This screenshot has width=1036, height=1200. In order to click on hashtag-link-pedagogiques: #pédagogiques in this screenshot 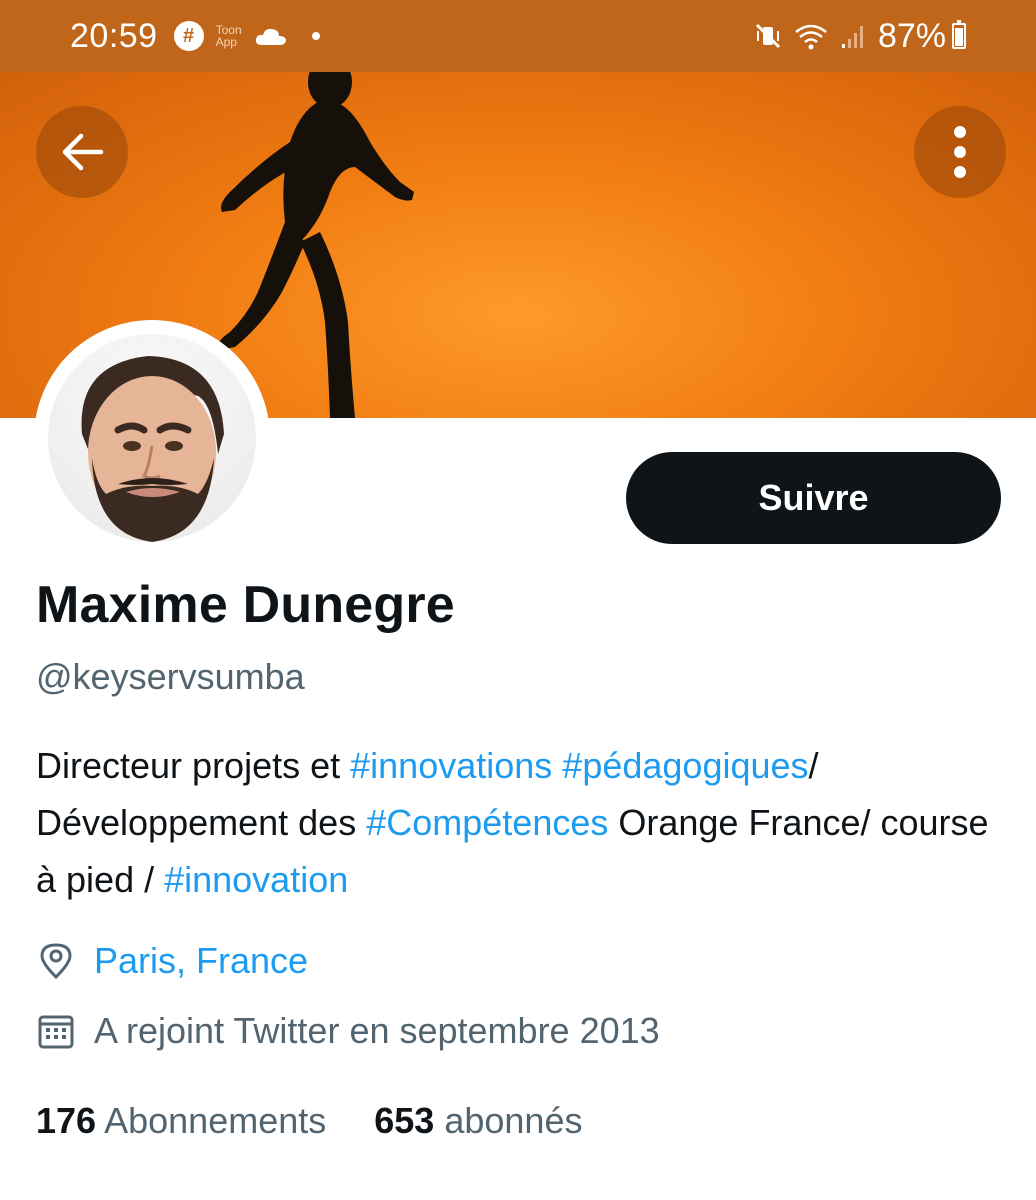, I will do `click(685, 765)`.